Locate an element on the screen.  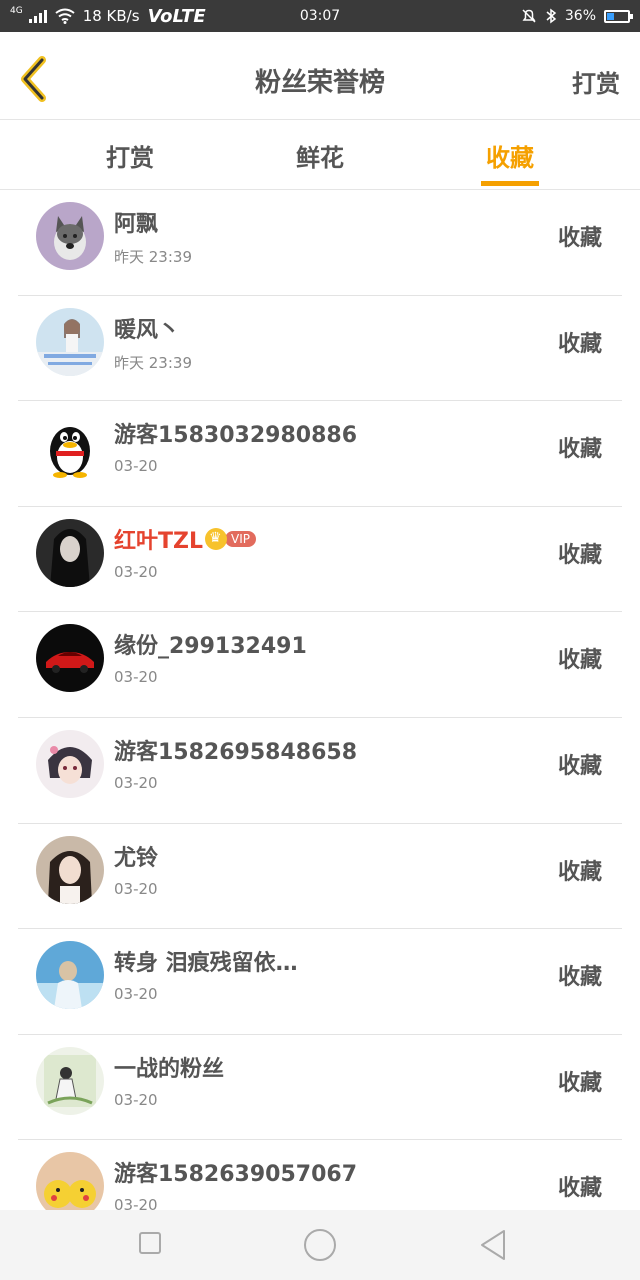
signal-icon is located at coordinates (37, 16).